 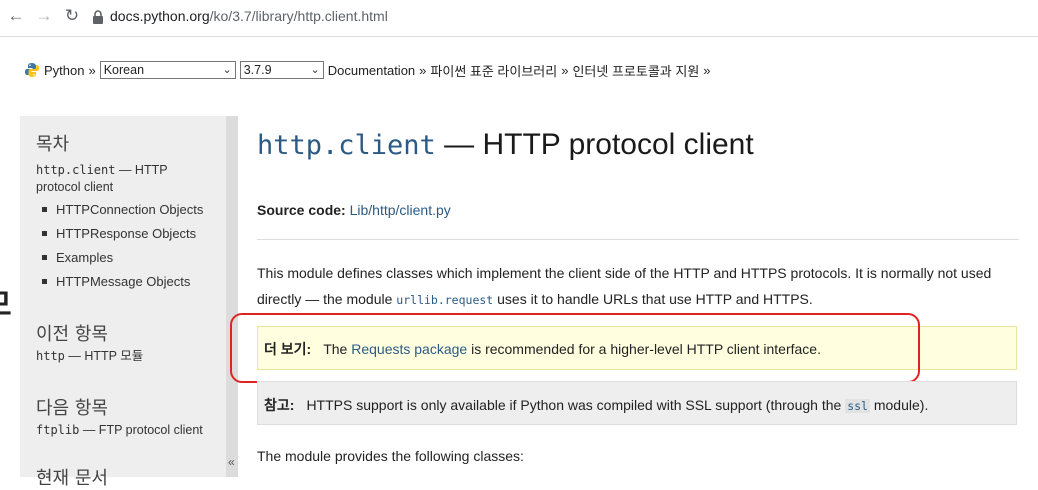 What do you see at coordinates (167, 70) in the screenshot?
I see `language-select: Korean ⌄` at bounding box center [167, 70].